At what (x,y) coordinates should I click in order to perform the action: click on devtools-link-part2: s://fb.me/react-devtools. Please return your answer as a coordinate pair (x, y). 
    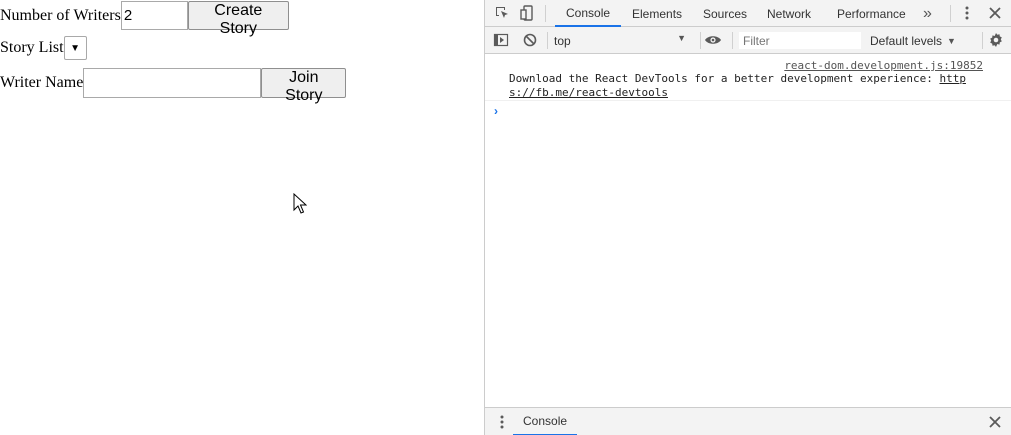
    Looking at the image, I should click on (588, 92).